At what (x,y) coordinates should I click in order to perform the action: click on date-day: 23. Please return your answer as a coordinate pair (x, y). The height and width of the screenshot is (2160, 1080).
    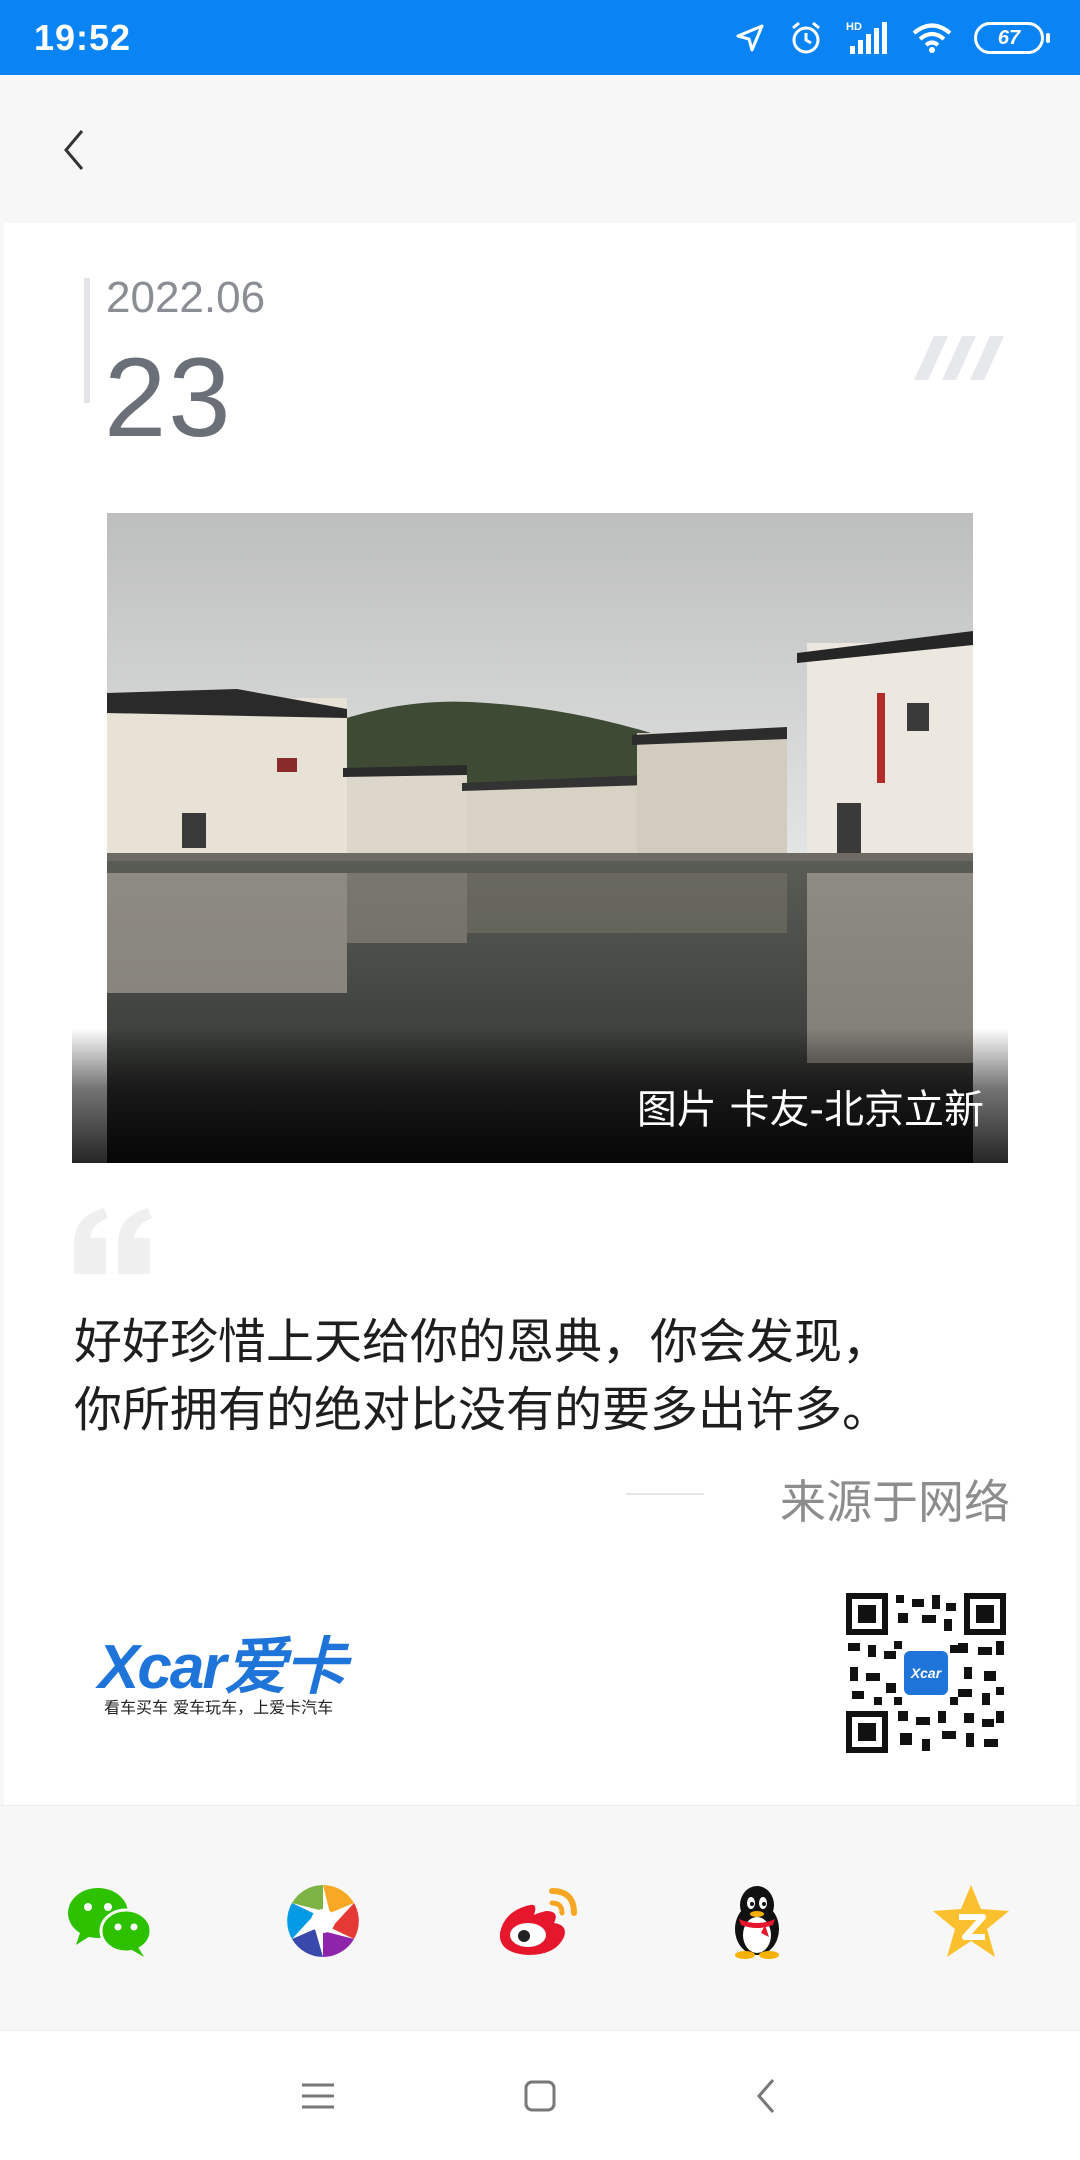
    Looking at the image, I should click on (168, 397).